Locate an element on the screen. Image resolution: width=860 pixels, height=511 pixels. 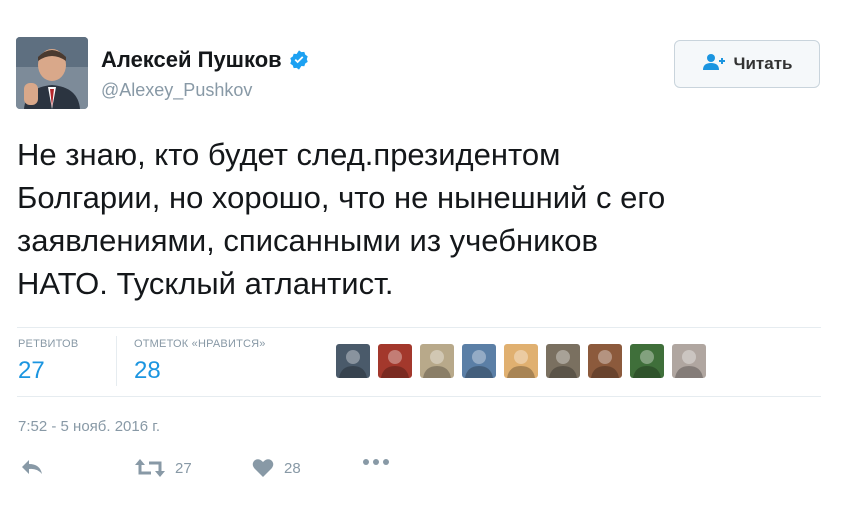
tweet-timestamp: 7:52 - 5 нояб. 2016 г. is located at coordinates (89, 426).